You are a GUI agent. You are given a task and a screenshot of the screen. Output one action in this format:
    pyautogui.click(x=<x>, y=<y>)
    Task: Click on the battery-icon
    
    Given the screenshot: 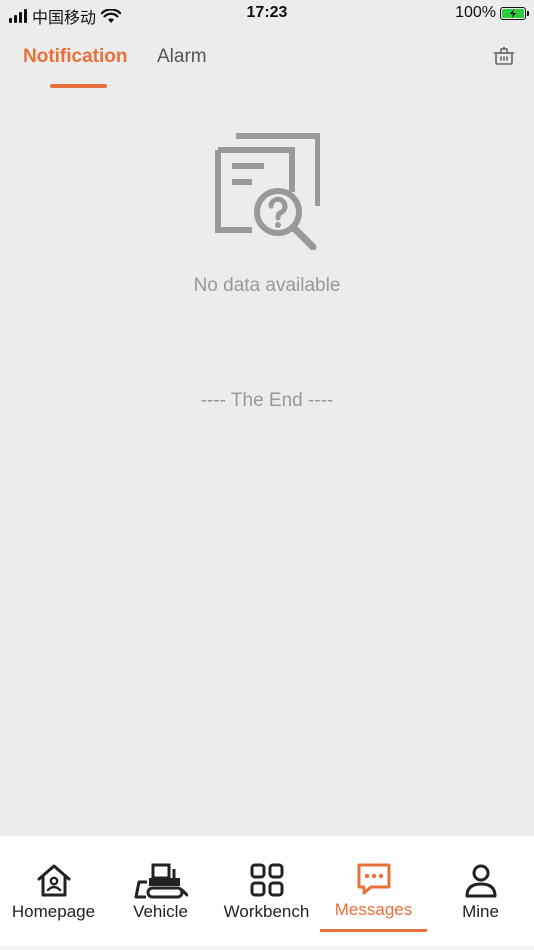 What is the action you would take?
    pyautogui.click(x=514, y=13)
    